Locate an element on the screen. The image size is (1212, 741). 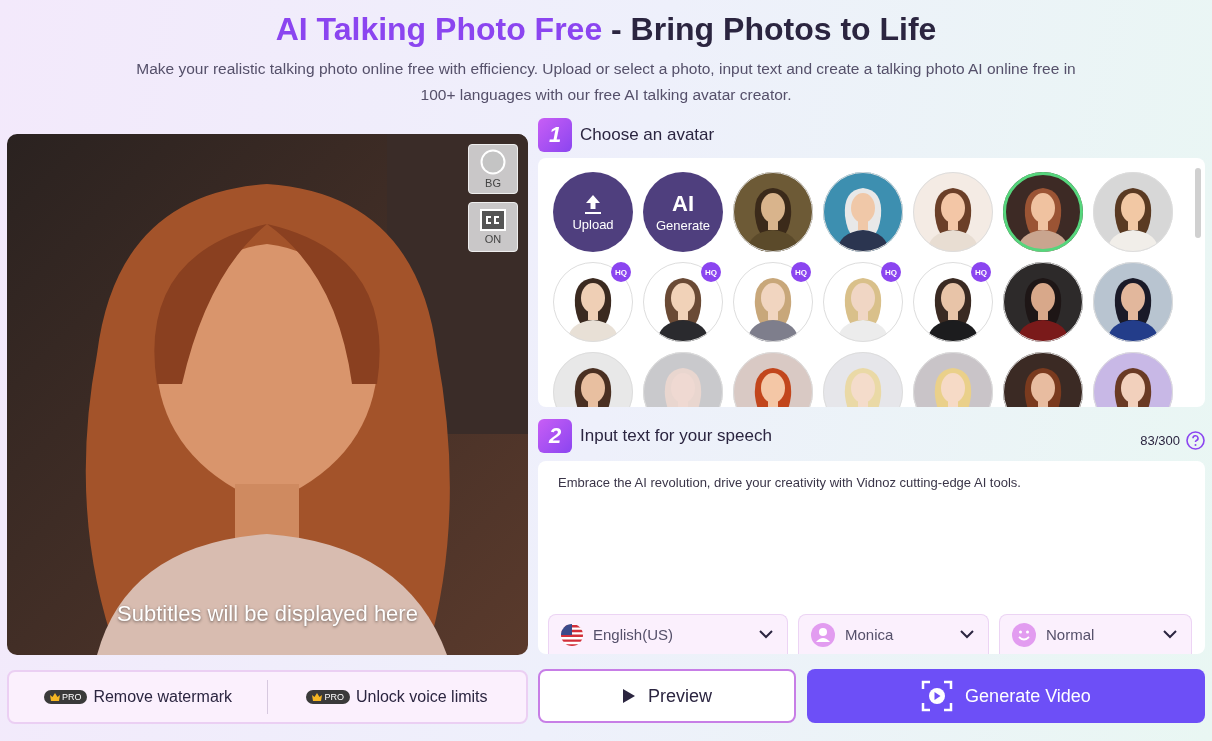
step-number: 2 is located at coordinates (555, 436).